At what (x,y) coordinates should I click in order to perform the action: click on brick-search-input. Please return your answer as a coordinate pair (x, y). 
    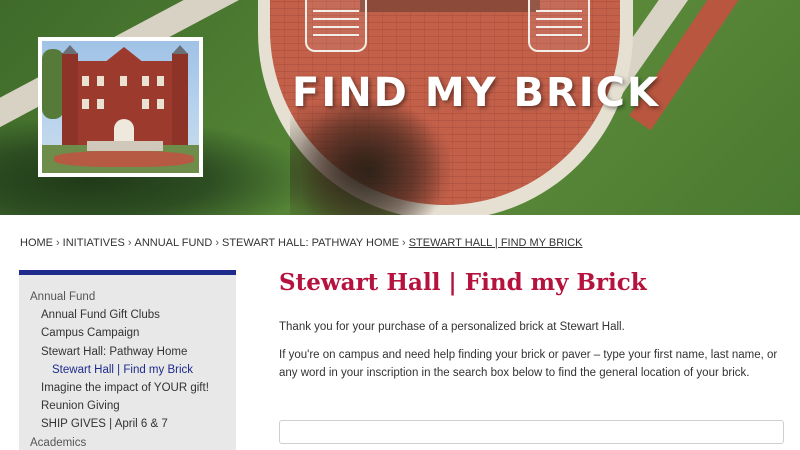
    Looking at the image, I should click on (531, 432).